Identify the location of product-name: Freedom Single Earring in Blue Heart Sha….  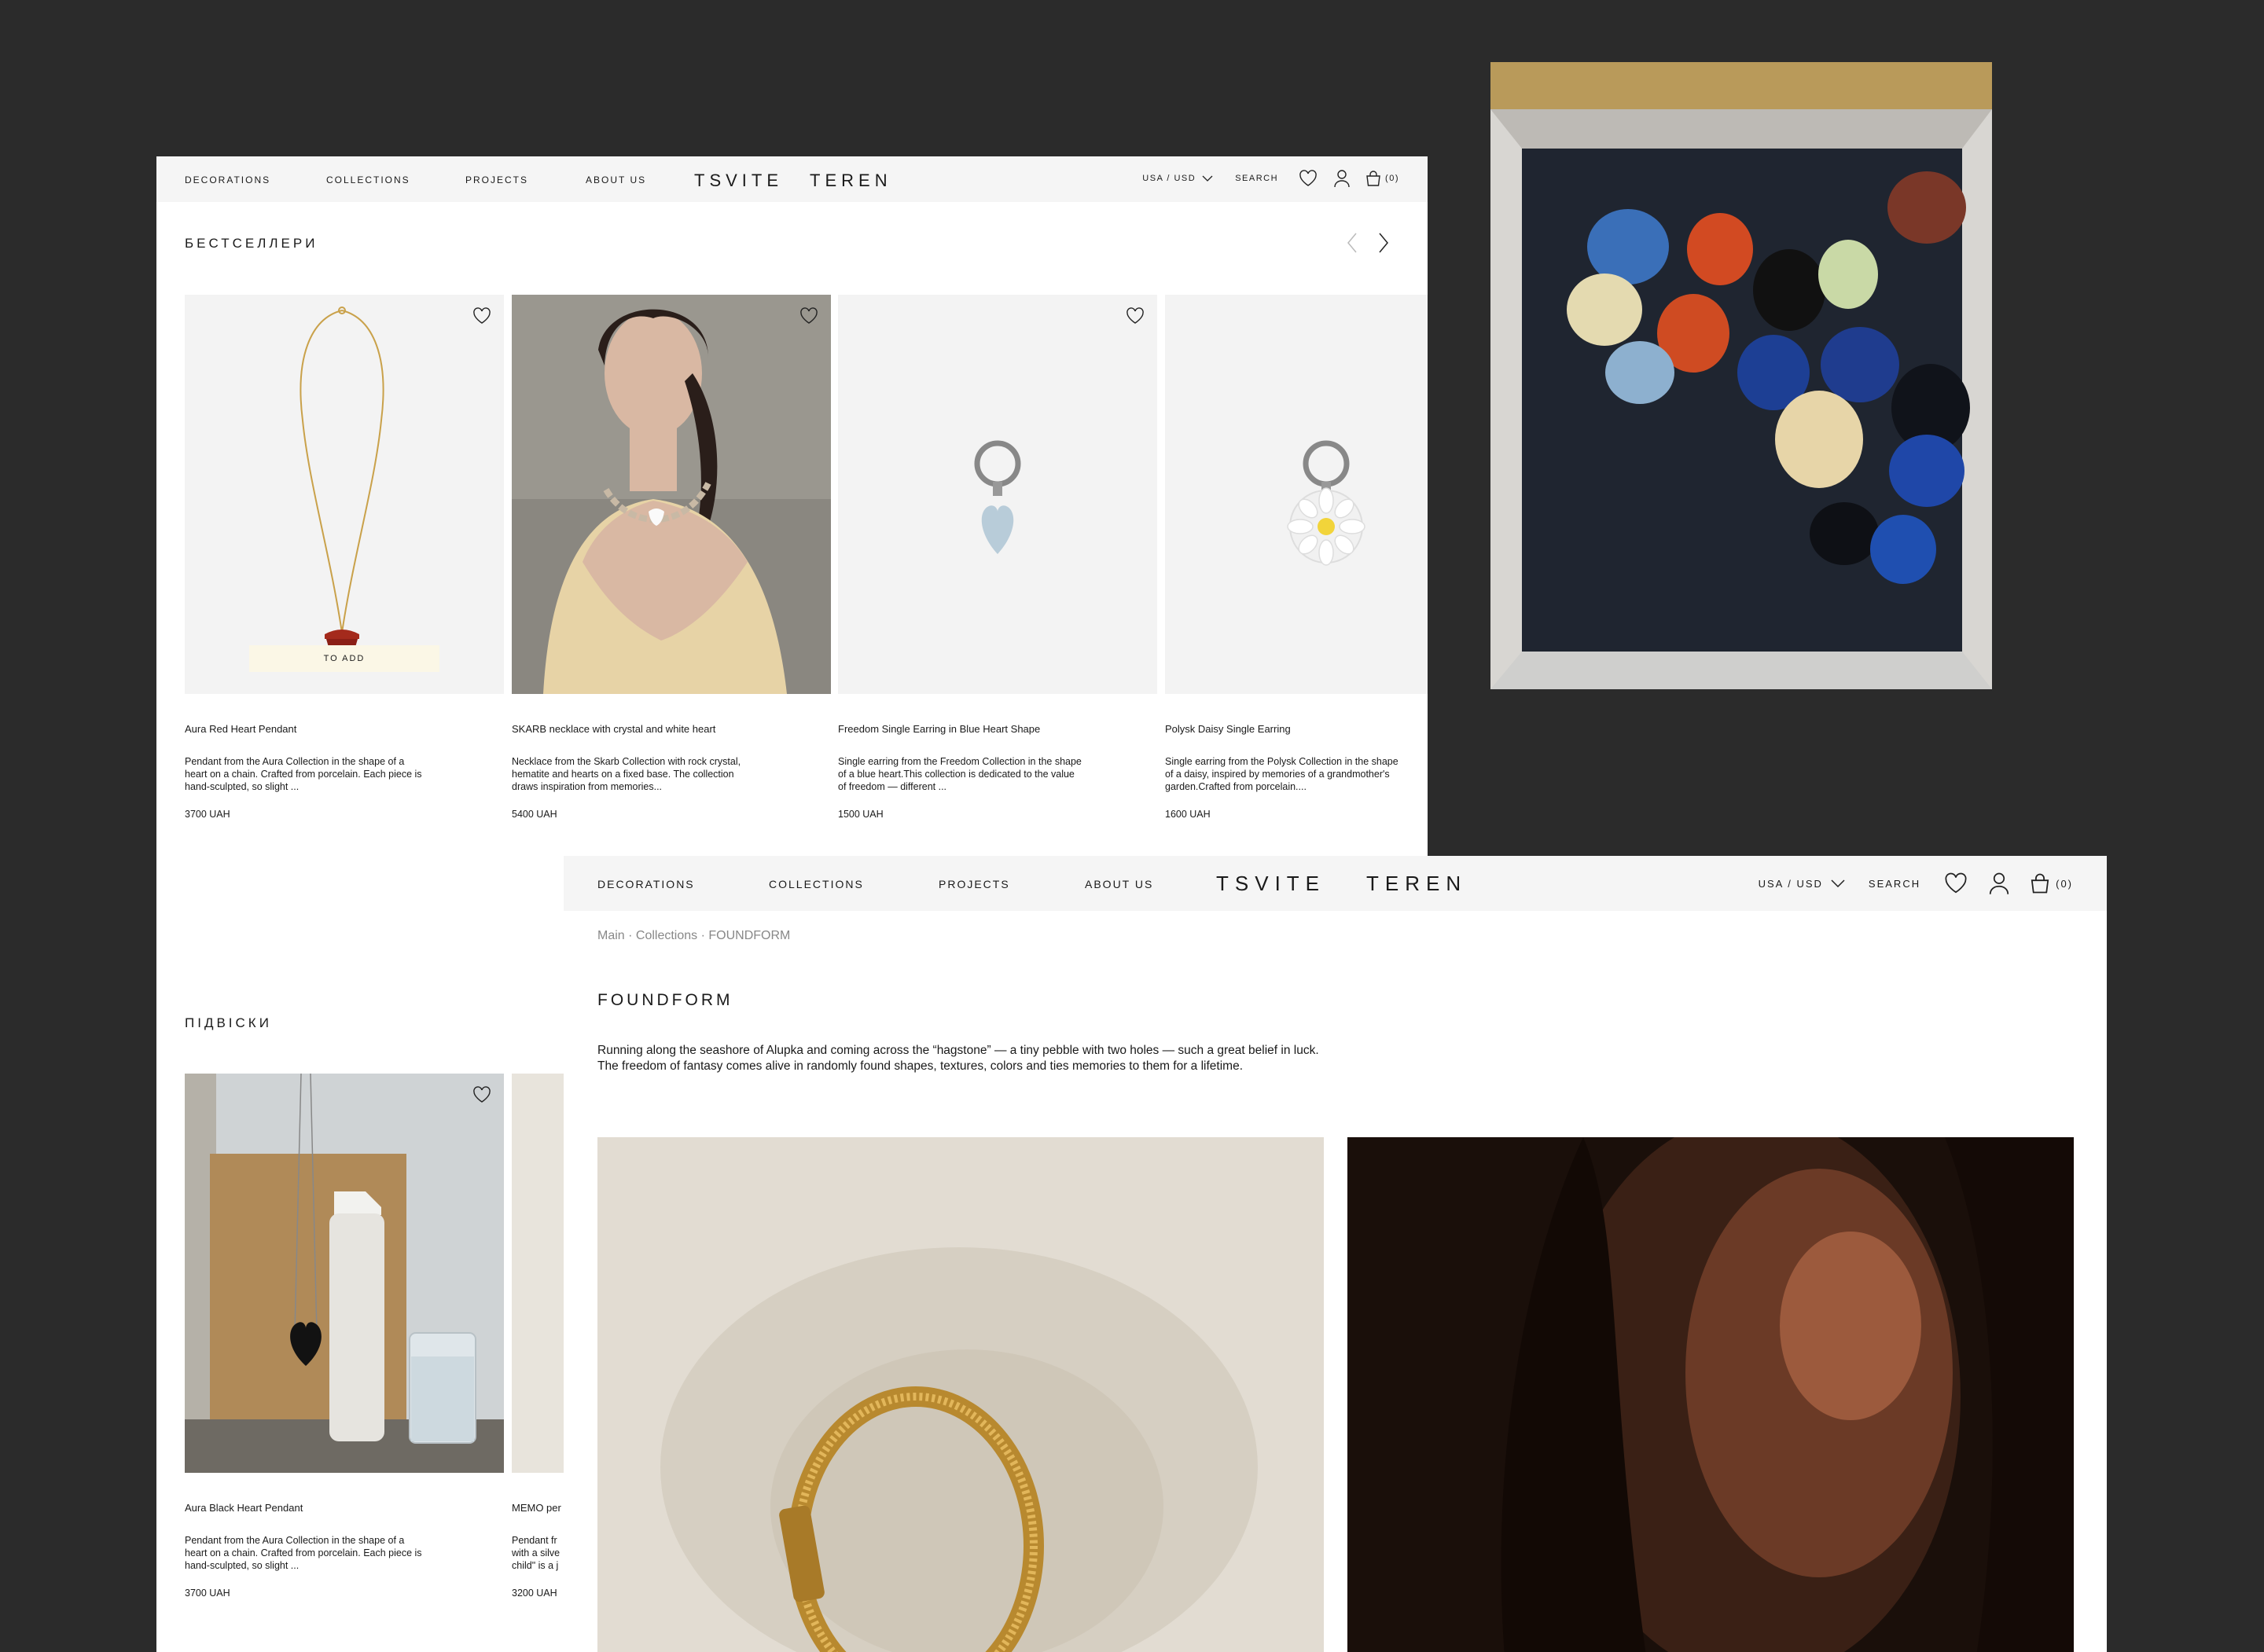
(997, 729).